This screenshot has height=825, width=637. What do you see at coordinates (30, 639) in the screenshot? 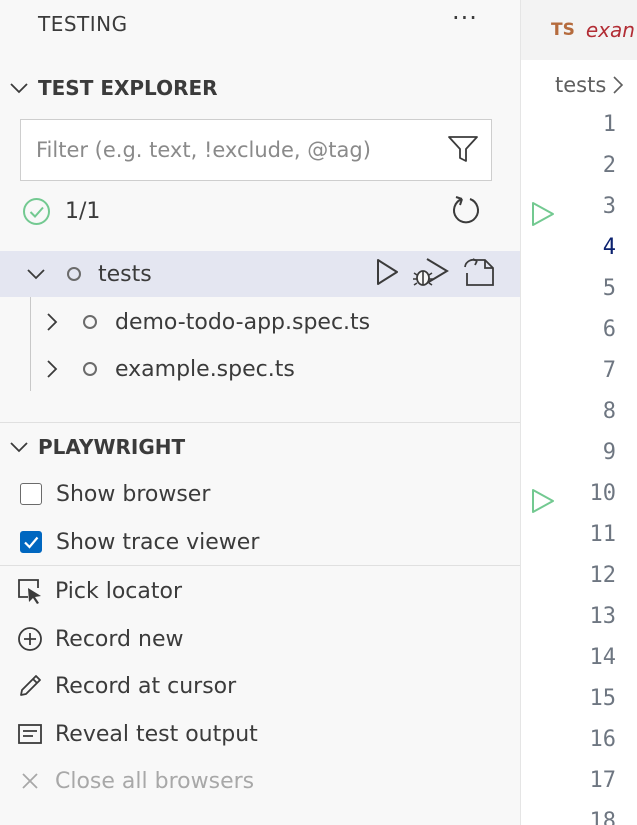
I see `circle-plus-icon` at bounding box center [30, 639].